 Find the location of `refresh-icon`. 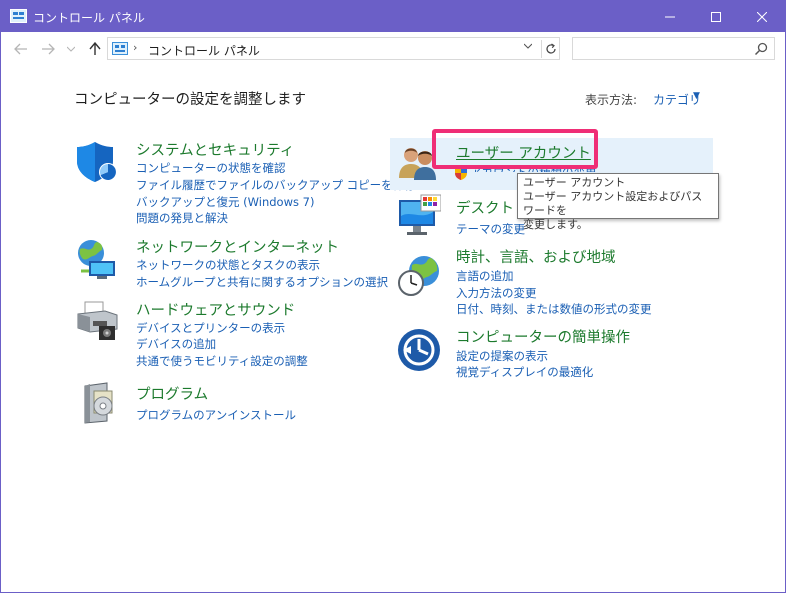

refresh-icon is located at coordinates (550, 48).